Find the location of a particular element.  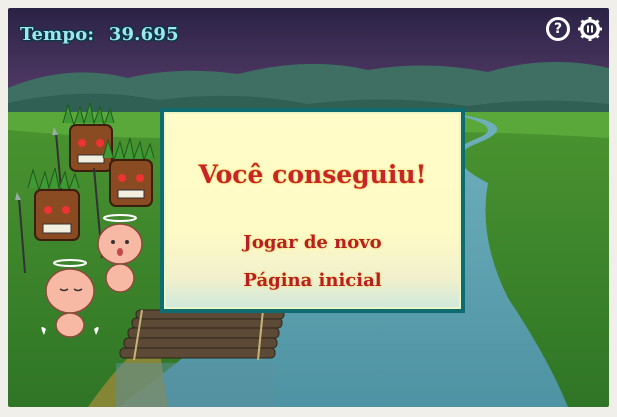

timer-value: 39.695 is located at coordinates (143, 34).